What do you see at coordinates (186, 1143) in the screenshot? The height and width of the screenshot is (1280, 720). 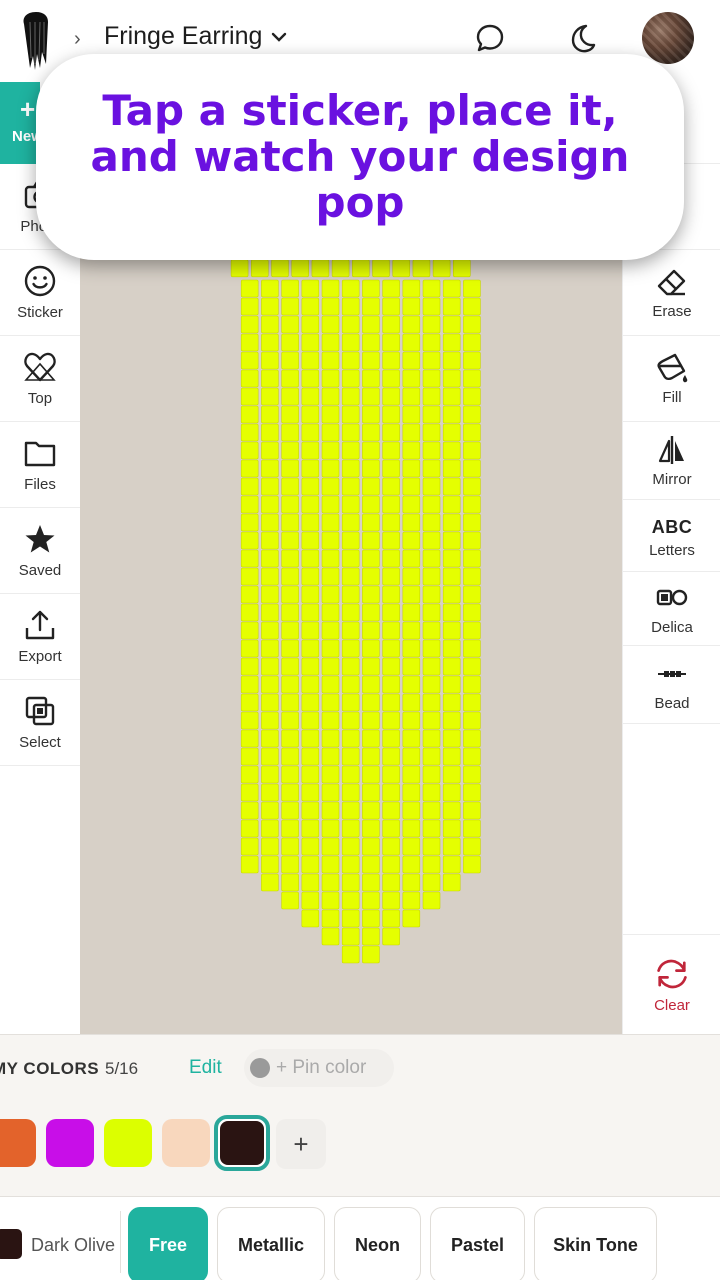 I see `color-swatch` at bounding box center [186, 1143].